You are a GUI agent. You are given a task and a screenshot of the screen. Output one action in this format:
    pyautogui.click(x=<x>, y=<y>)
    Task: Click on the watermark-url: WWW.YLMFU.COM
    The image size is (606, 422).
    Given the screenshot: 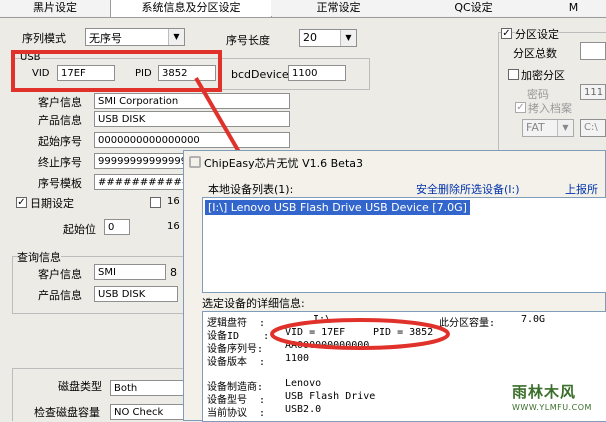 What is the action you would take?
    pyautogui.click(x=552, y=407)
    